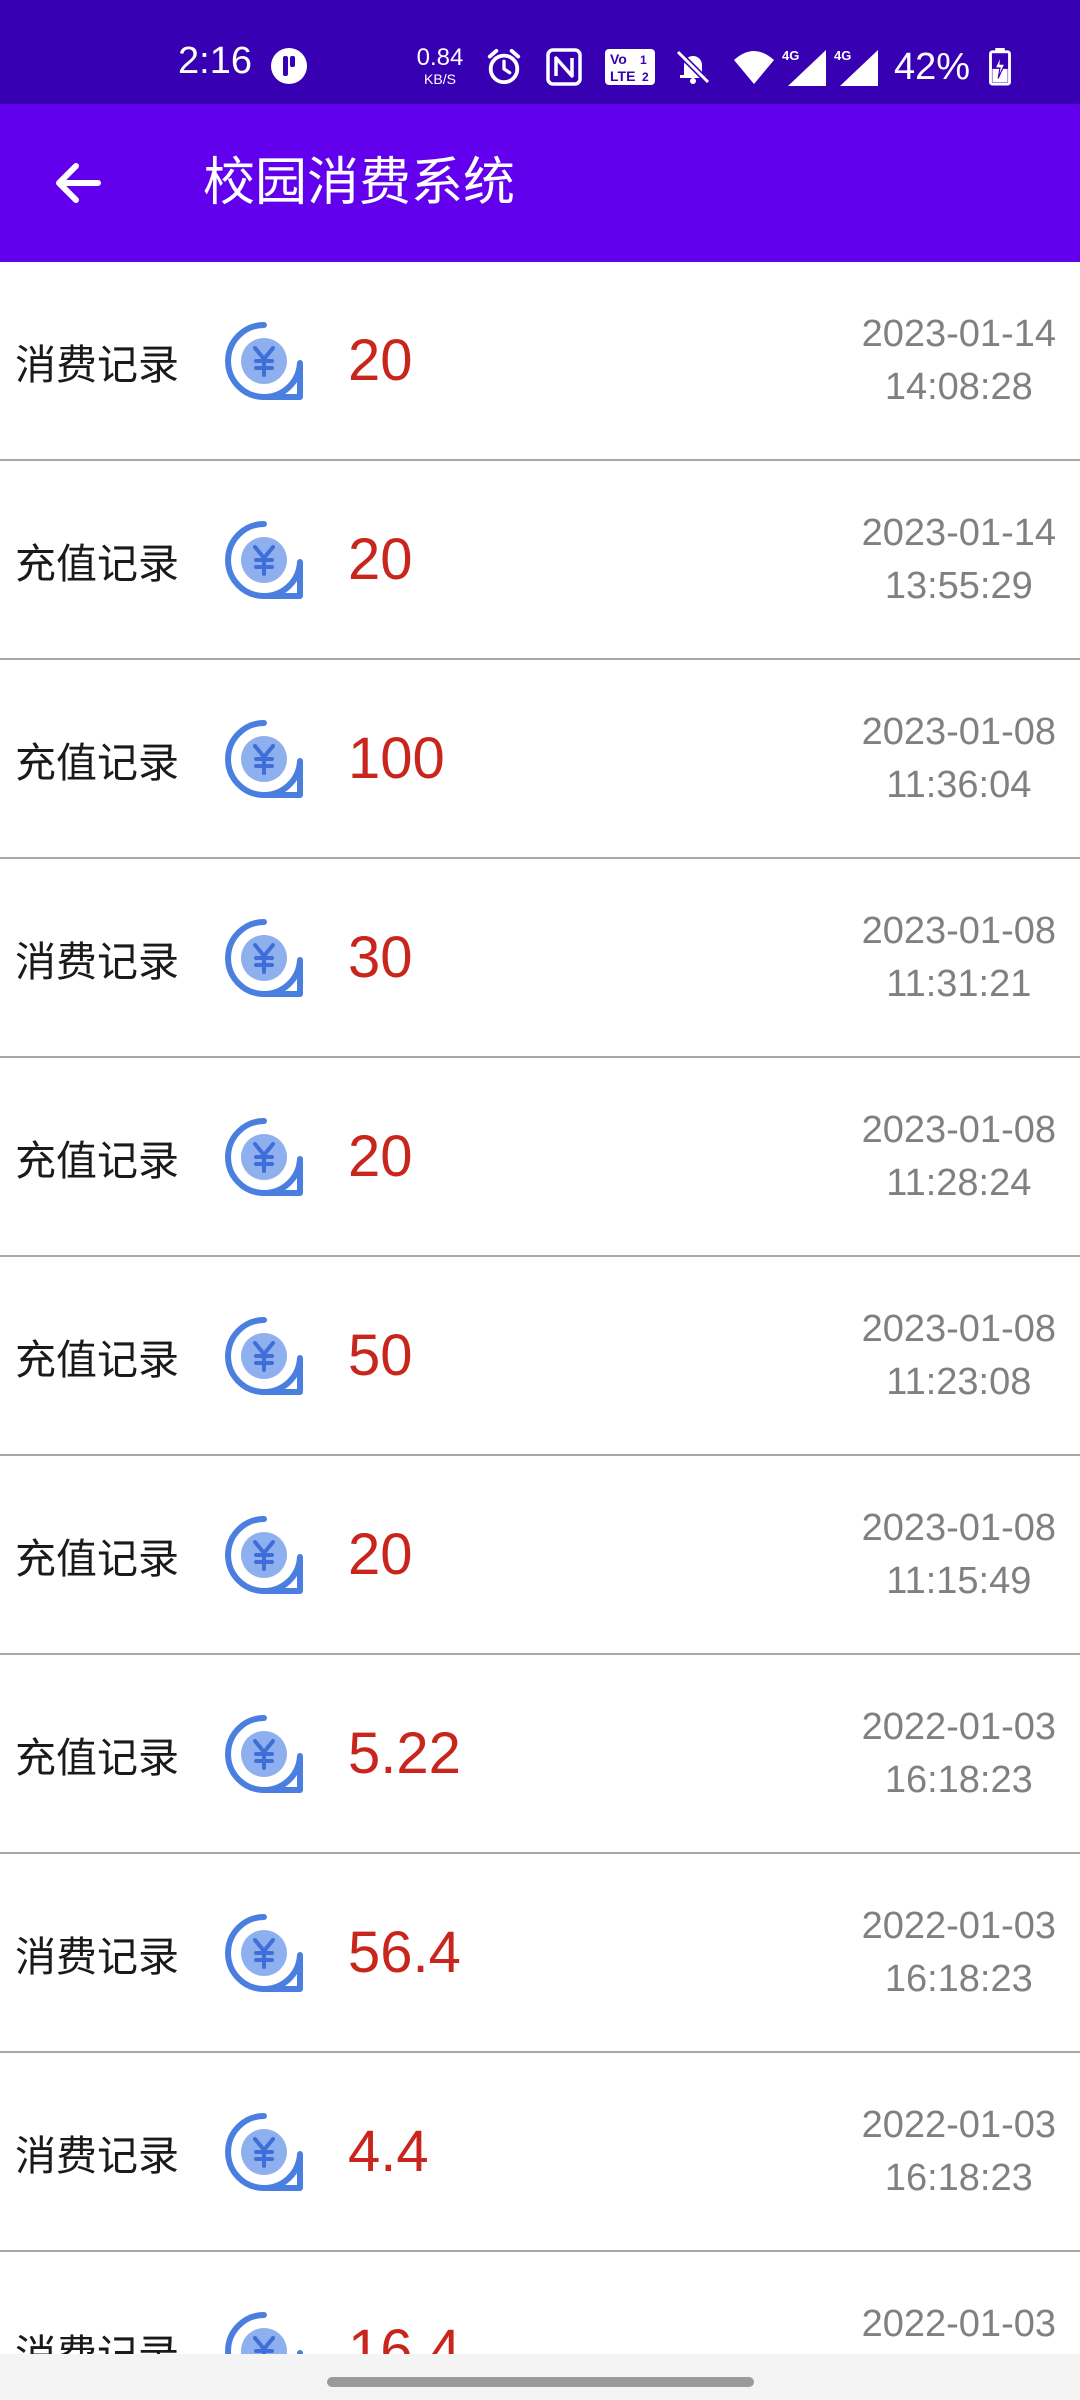 This screenshot has height=2400, width=1080. Describe the element at coordinates (958, 585) in the screenshot. I see `record-time-of-day: 13:55:29` at that location.